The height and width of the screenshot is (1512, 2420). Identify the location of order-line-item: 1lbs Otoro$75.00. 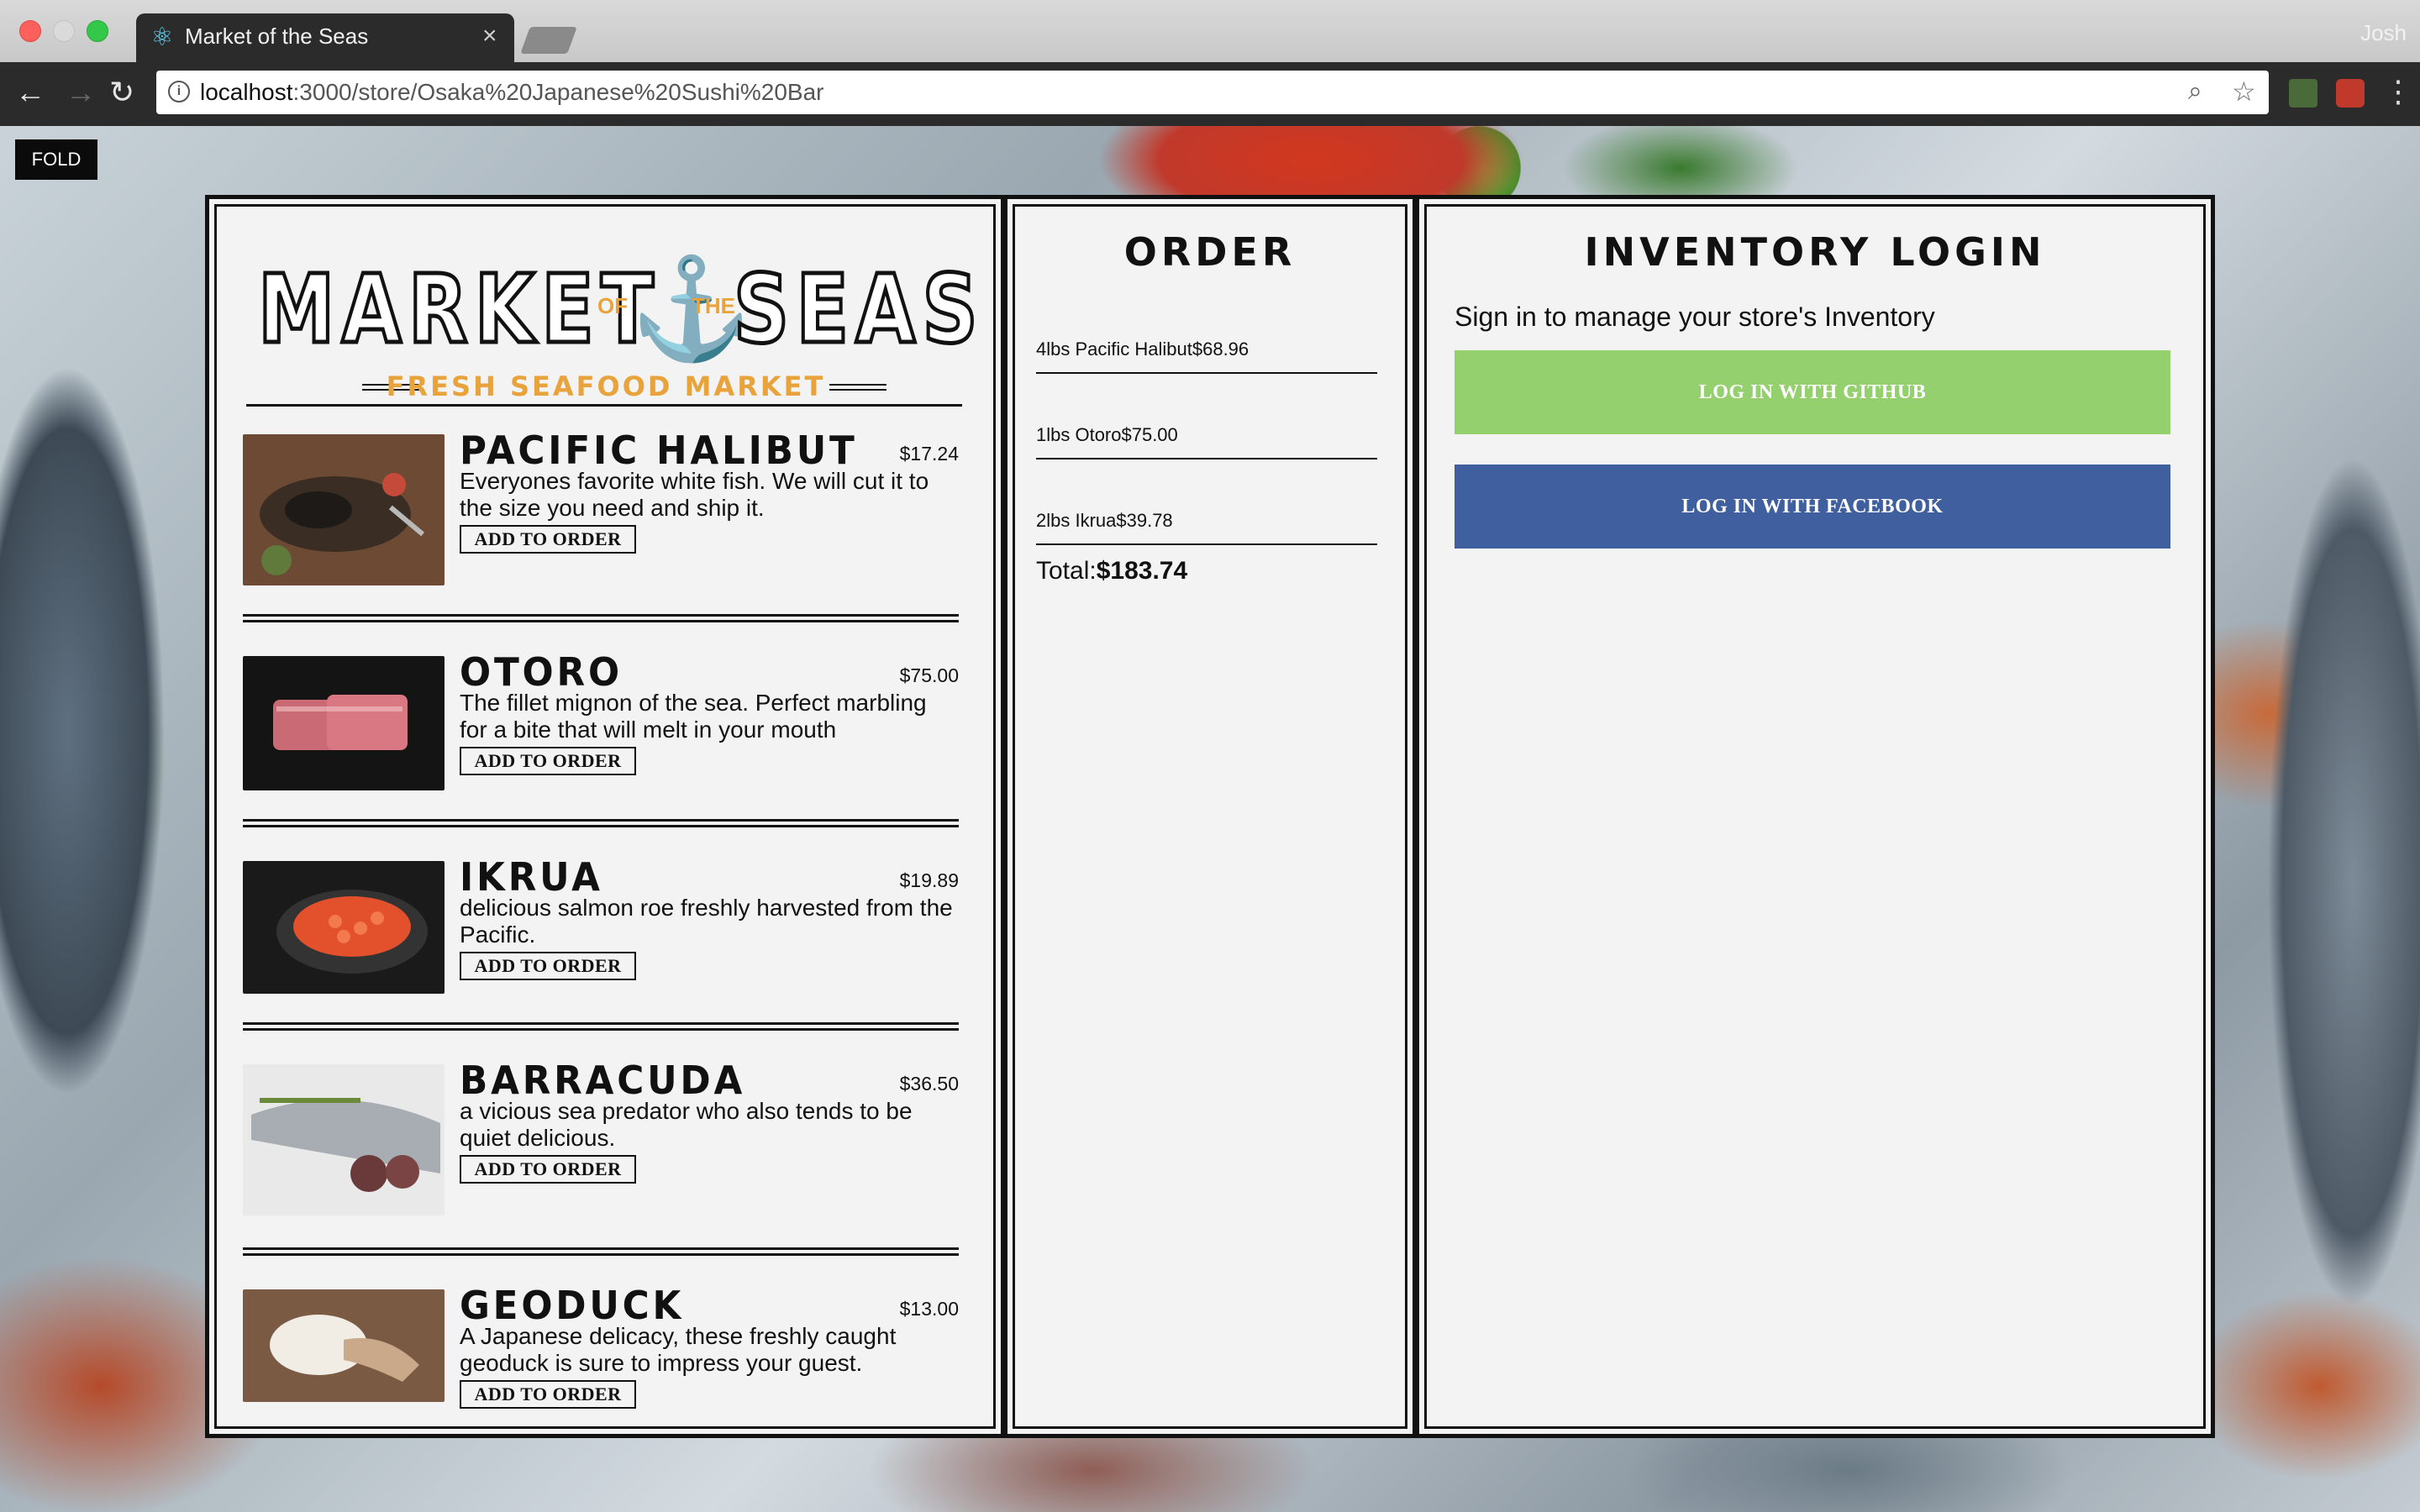
(1206, 434).